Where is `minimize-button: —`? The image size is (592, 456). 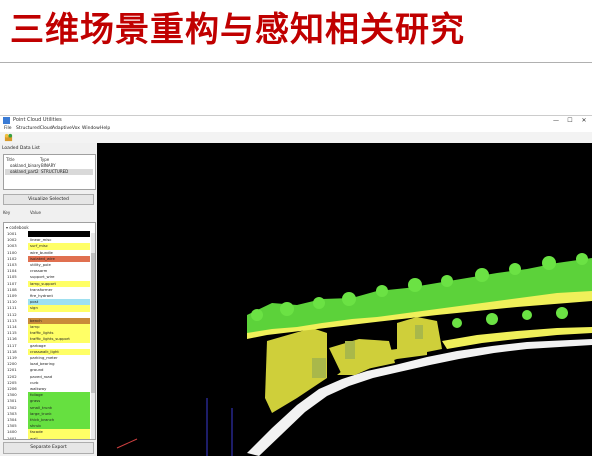 minimize-button: — is located at coordinates (556, 120).